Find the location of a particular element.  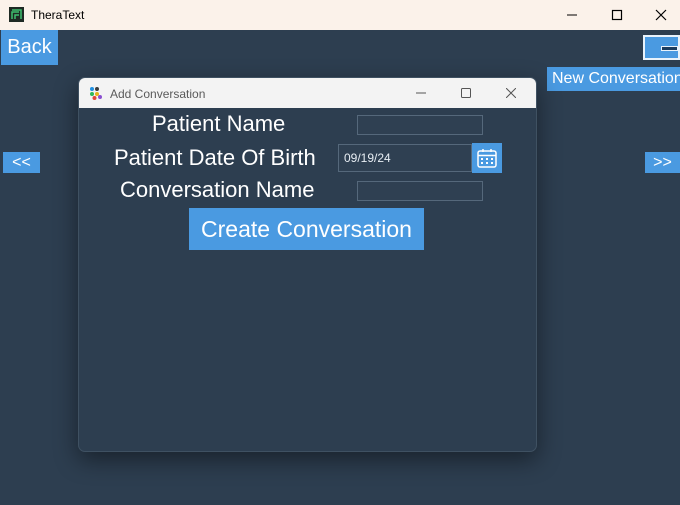

maximize-button is located at coordinates (617, 15).